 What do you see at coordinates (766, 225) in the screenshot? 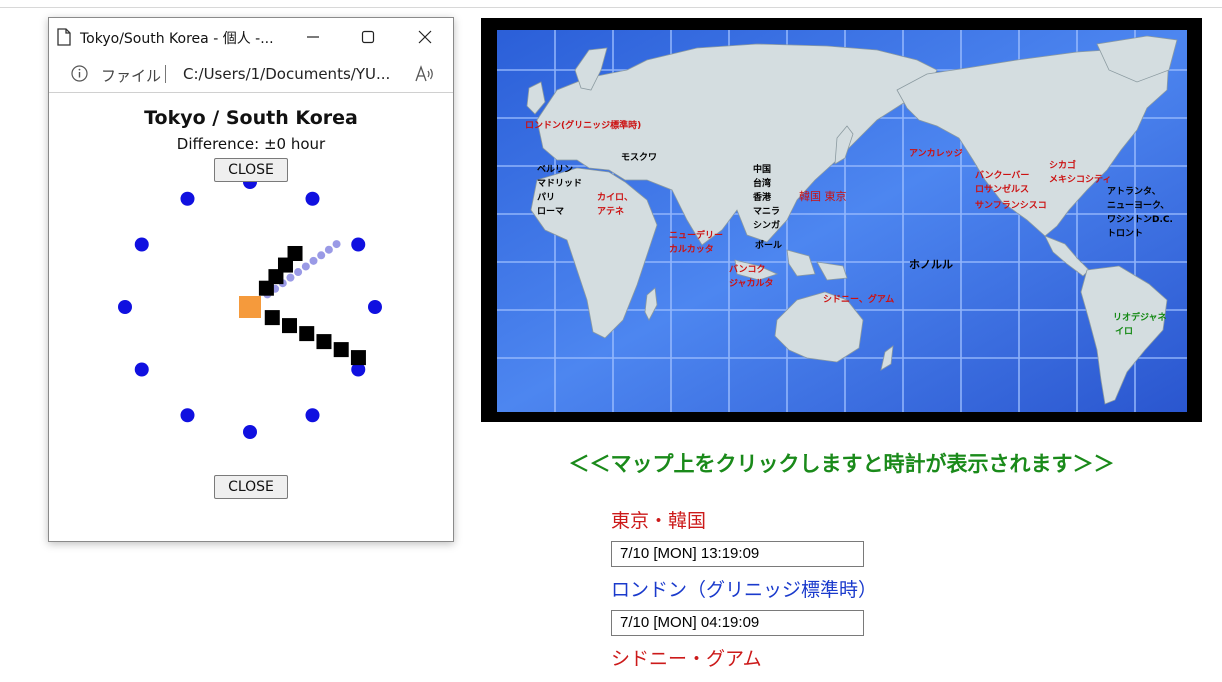
I see `map-label-singapore: シンガ` at bounding box center [766, 225].